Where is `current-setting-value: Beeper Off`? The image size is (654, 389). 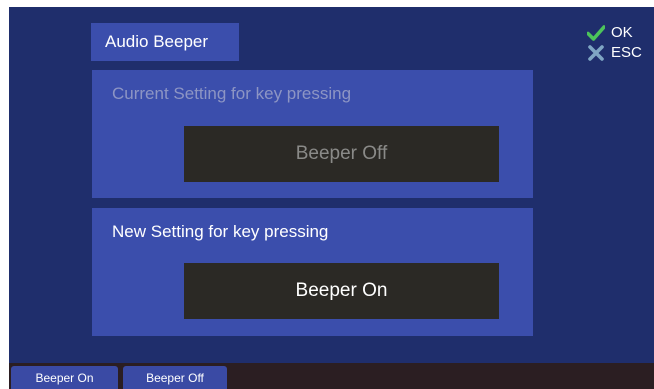 current-setting-value: Beeper Off is located at coordinates (341, 154).